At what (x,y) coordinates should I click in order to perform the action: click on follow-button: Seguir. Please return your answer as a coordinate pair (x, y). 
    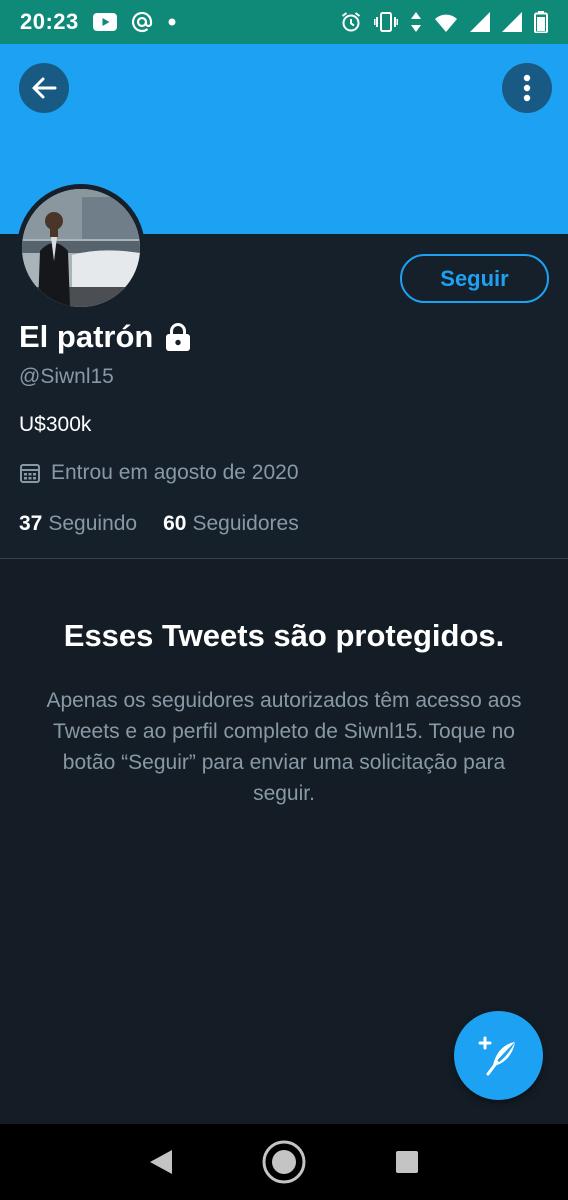
    Looking at the image, I should click on (474, 278).